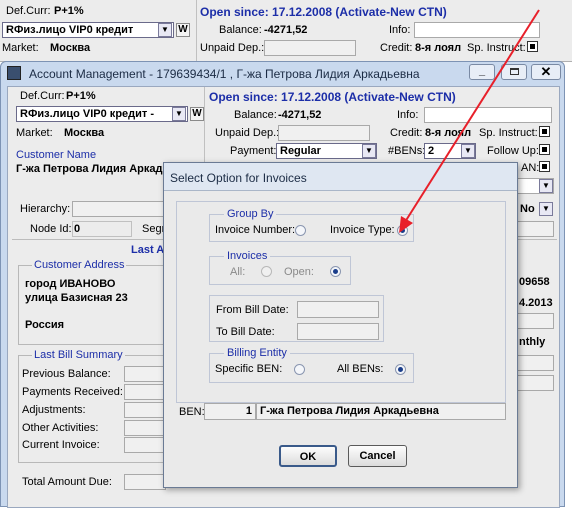  Describe the element at coordinates (514, 72) in the screenshot. I see `maximize-button` at that location.